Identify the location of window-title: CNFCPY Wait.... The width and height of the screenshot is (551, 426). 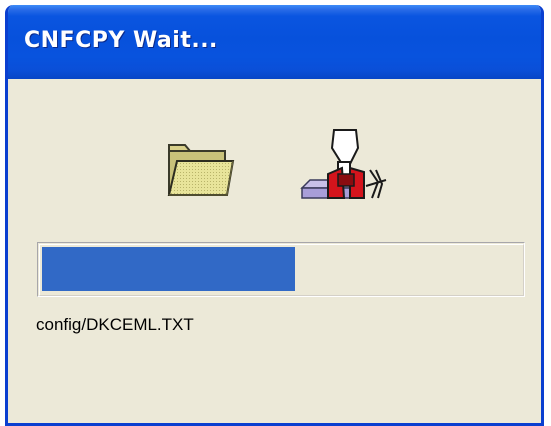
(121, 40).